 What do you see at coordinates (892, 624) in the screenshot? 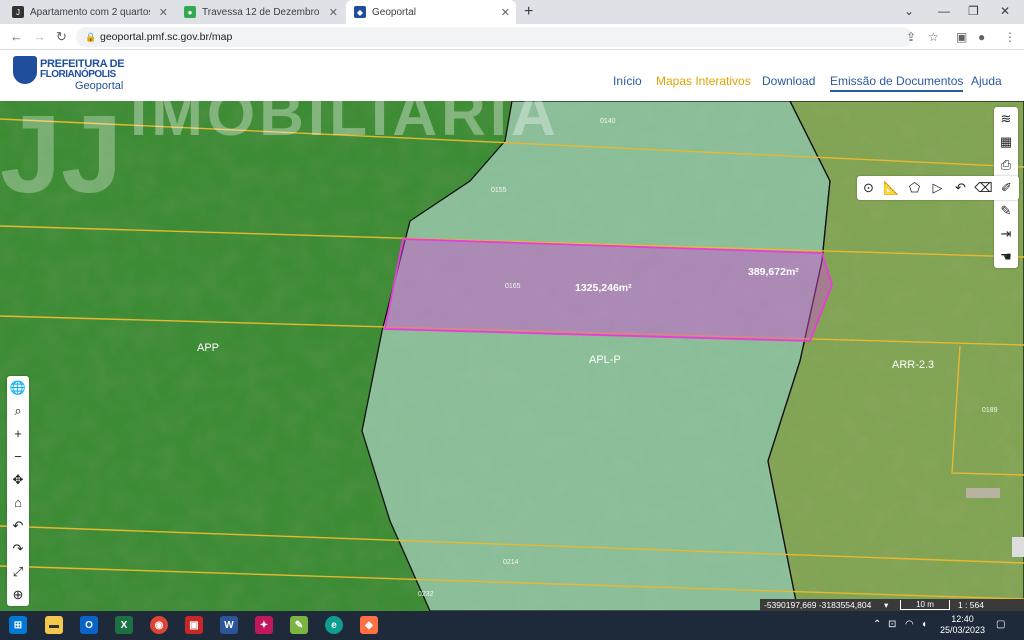
I see `network-icon: ⊡` at bounding box center [892, 624].